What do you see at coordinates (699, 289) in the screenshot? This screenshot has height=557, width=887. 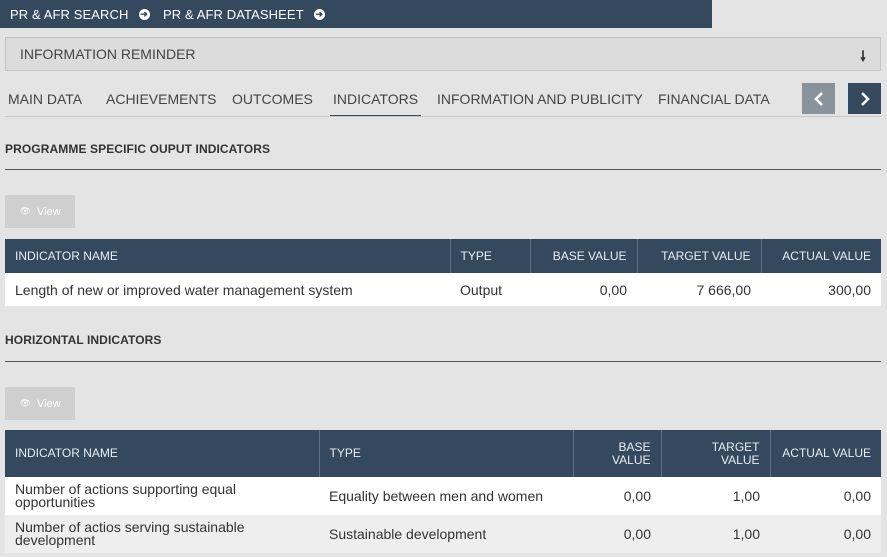 I see `target-value-cell: 7 666,00` at bounding box center [699, 289].